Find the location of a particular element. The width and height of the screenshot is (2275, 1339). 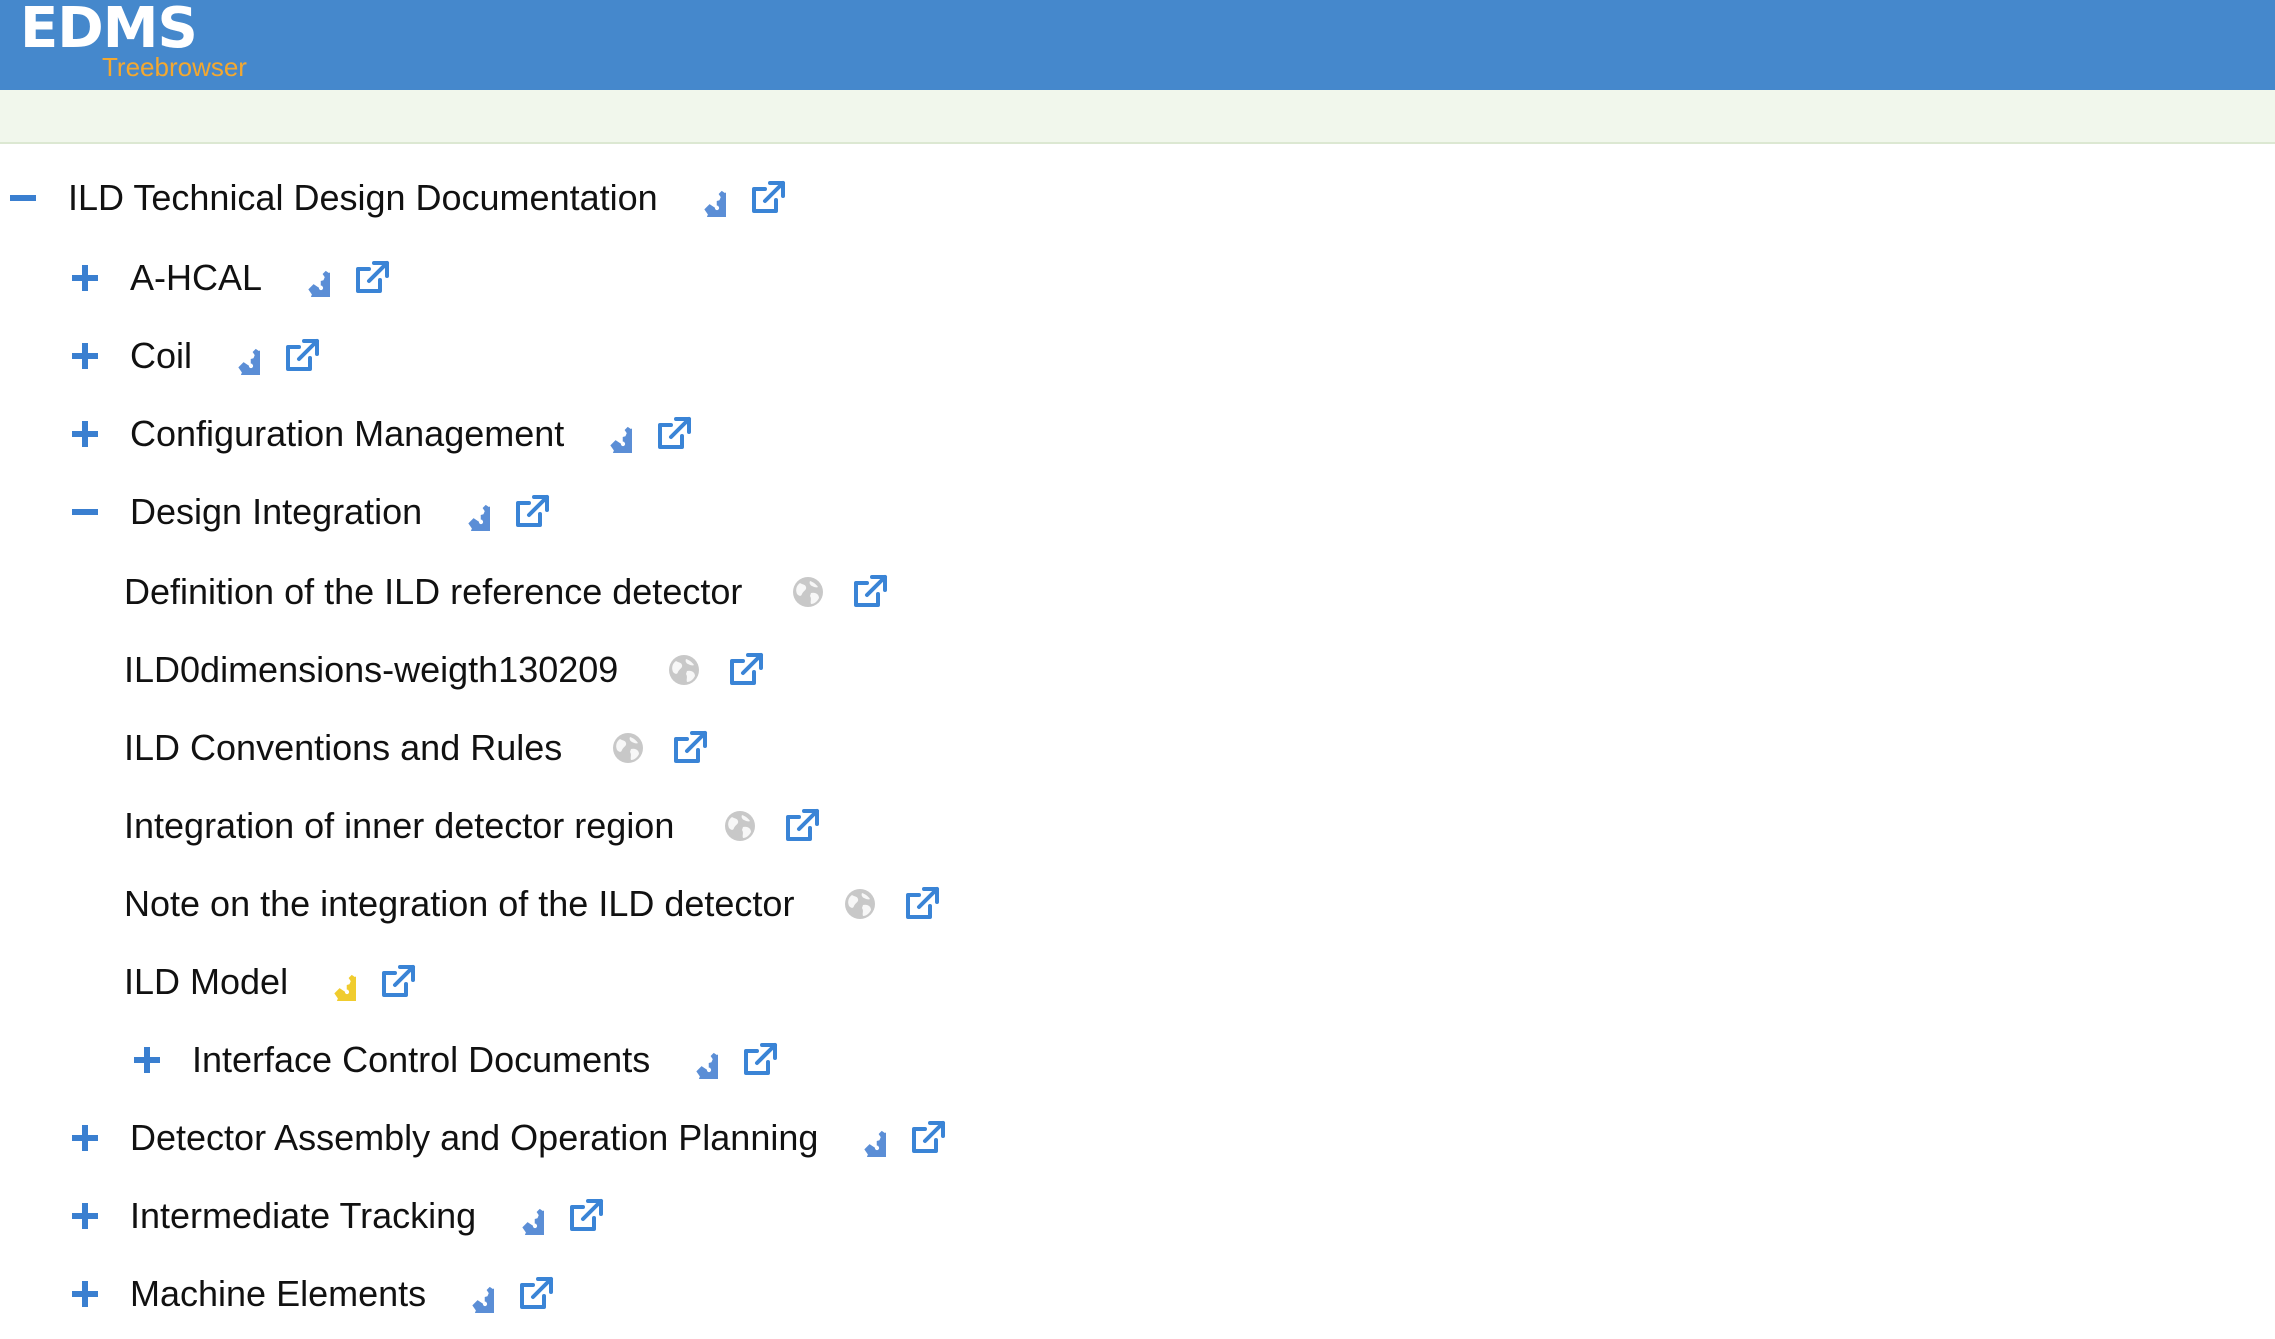

tree-node-label: ILD Technical Design Documentation is located at coordinates (363, 198).